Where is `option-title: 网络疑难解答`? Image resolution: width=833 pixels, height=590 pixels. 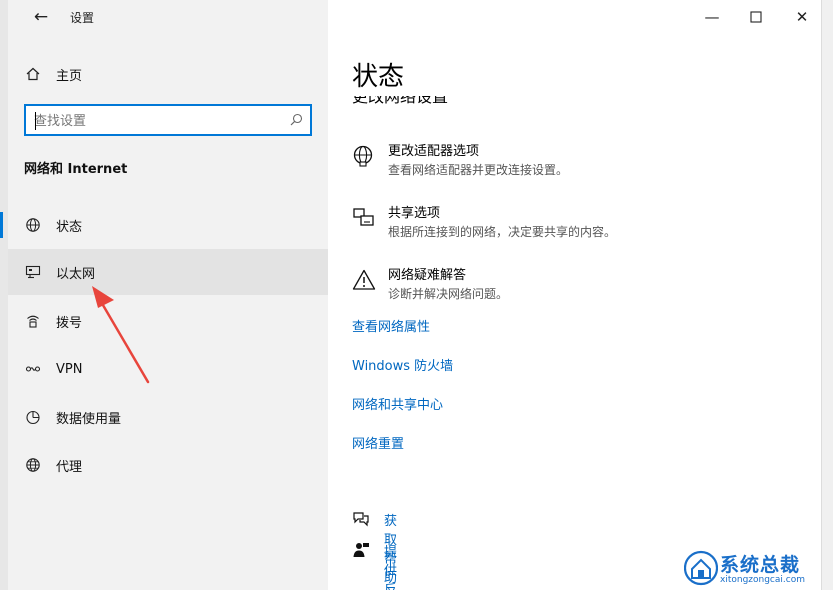 option-title: 网络疑难解答 is located at coordinates (427, 275).